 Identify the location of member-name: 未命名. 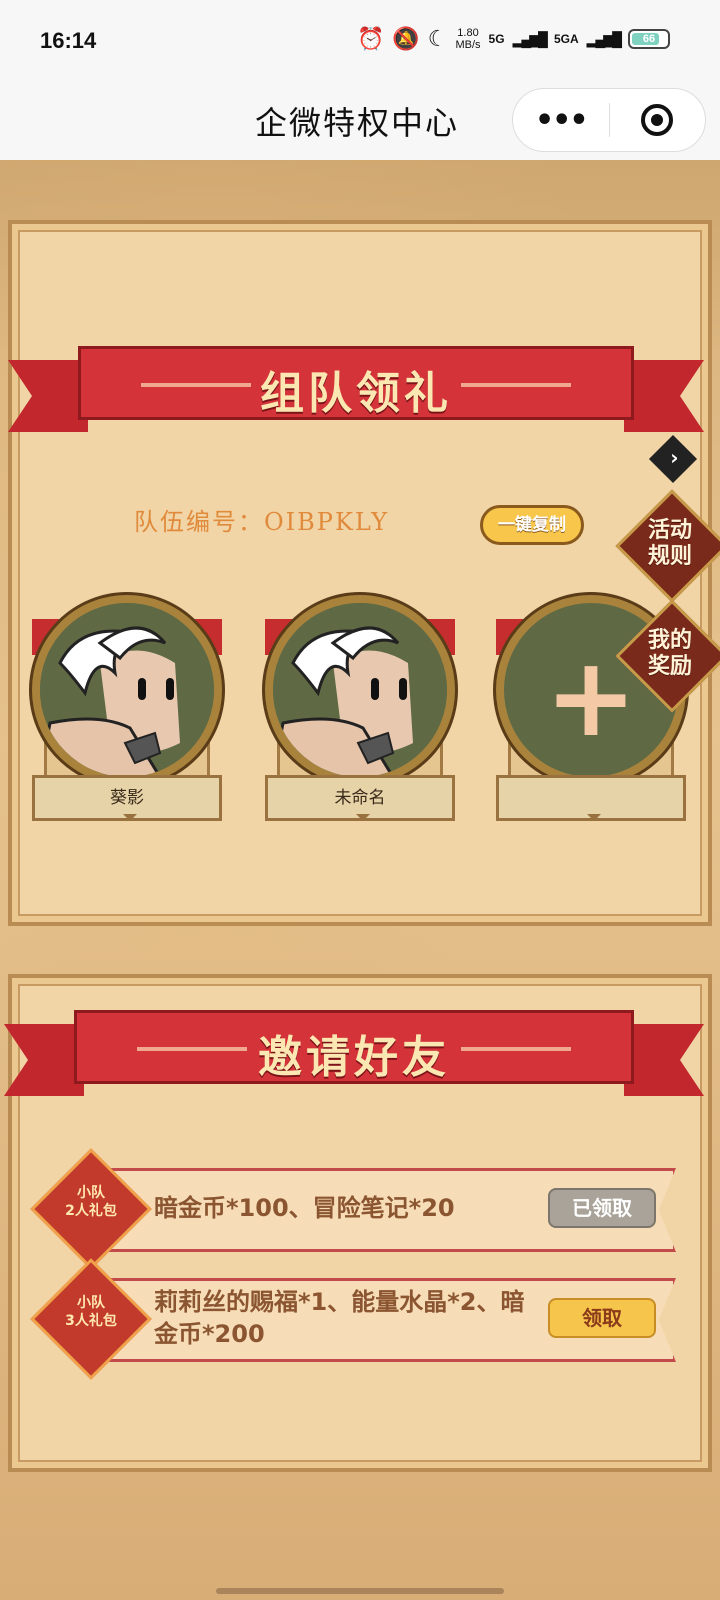
(360, 798).